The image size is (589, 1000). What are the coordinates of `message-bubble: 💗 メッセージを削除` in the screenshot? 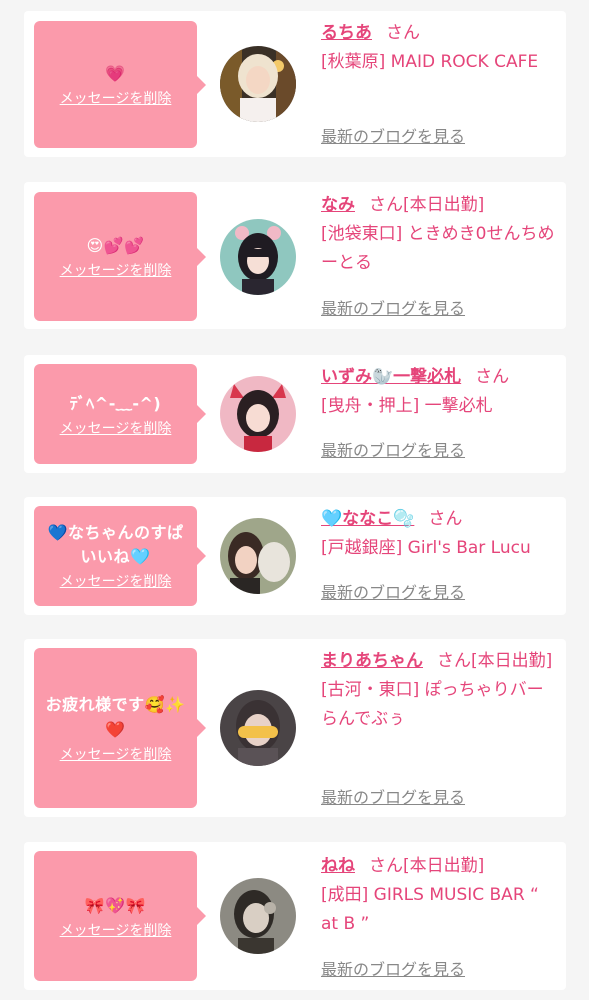 It's located at (120, 84).